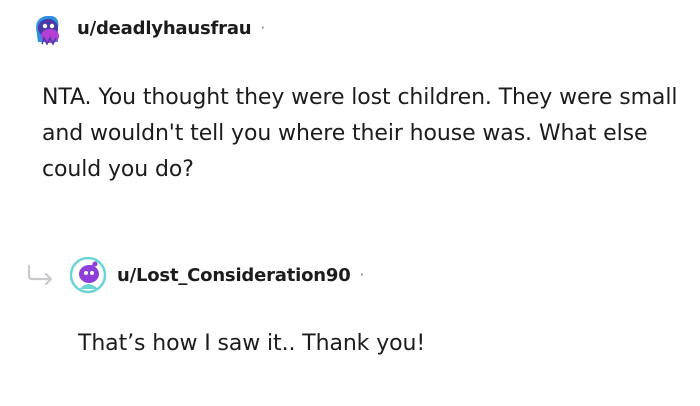  Describe the element at coordinates (164, 28) in the screenshot. I see `username: u/deadlyhausfrau` at that location.